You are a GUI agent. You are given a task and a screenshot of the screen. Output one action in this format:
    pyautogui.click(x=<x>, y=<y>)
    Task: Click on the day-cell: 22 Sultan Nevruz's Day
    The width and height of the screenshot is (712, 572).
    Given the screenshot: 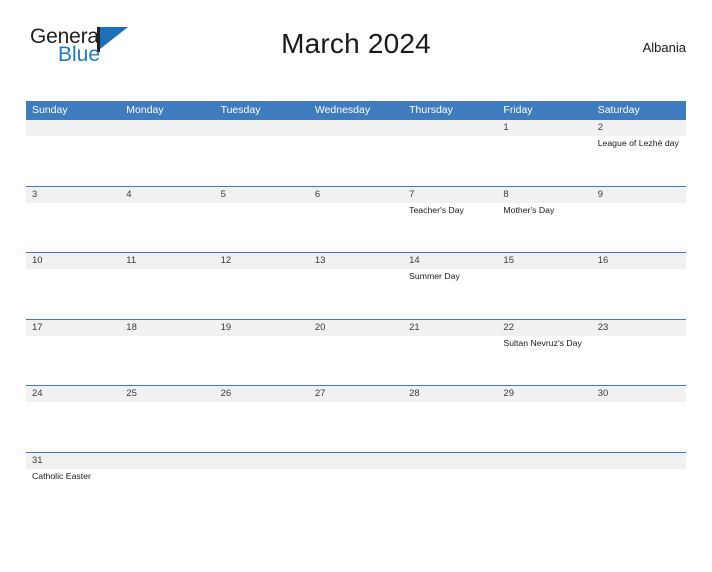 What is the action you would take?
    pyautogui.click(x=544, y=353)
    